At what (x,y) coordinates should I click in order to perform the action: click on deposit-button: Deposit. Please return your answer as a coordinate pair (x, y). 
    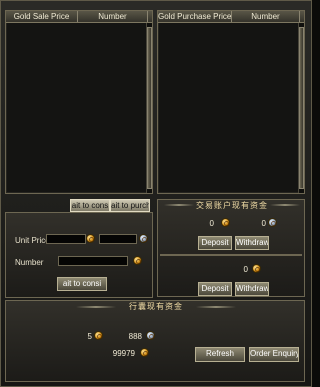
    Looking at the image, I should click on (215, 243).